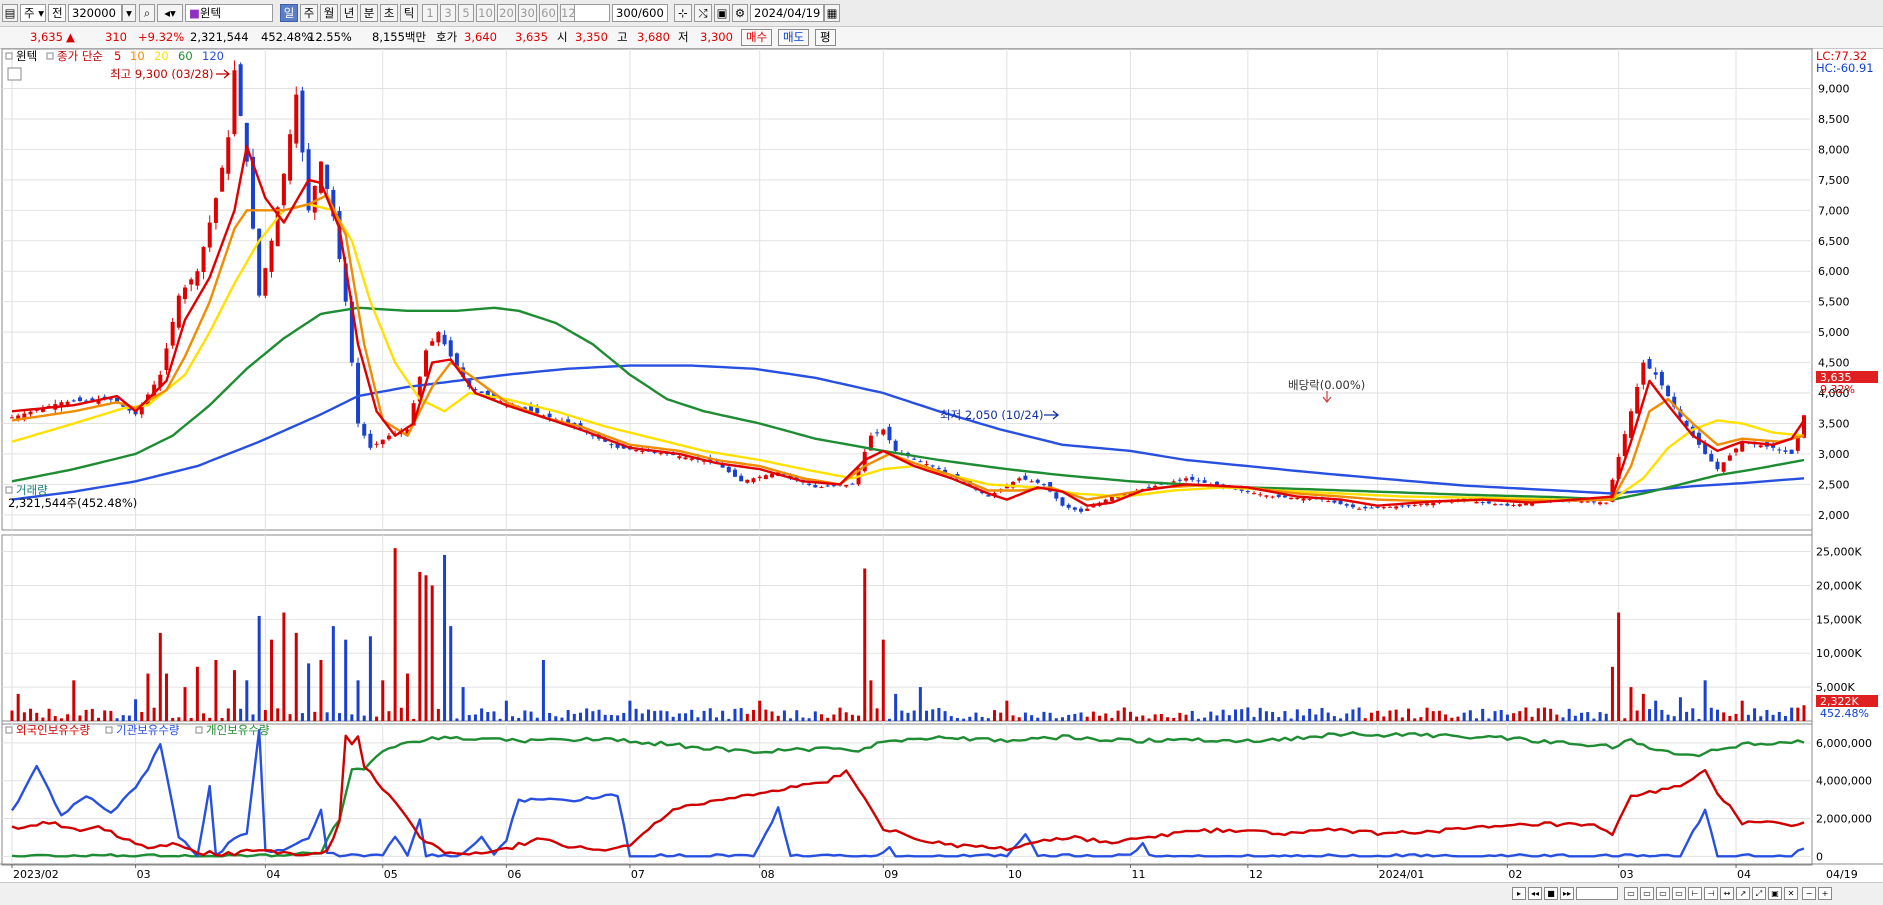 The image size is (1883, 905). What do you see at coordinates (129, 13) in the screenshot?
I see `chevron-down-icon: ▾` at bounding box center [129, 13].